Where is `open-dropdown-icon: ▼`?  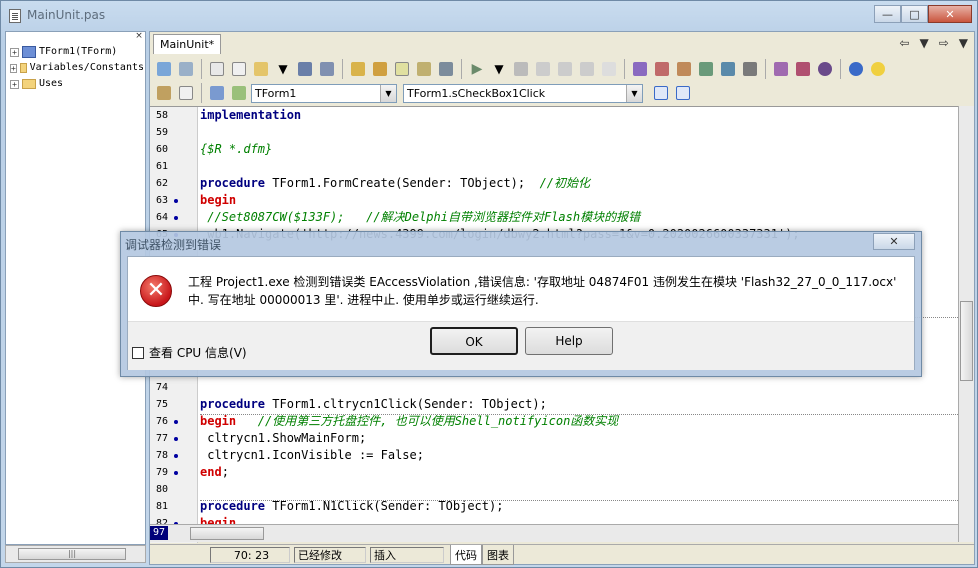
open-dropdown-icon: ▼ is located at coordinates (283, 69).